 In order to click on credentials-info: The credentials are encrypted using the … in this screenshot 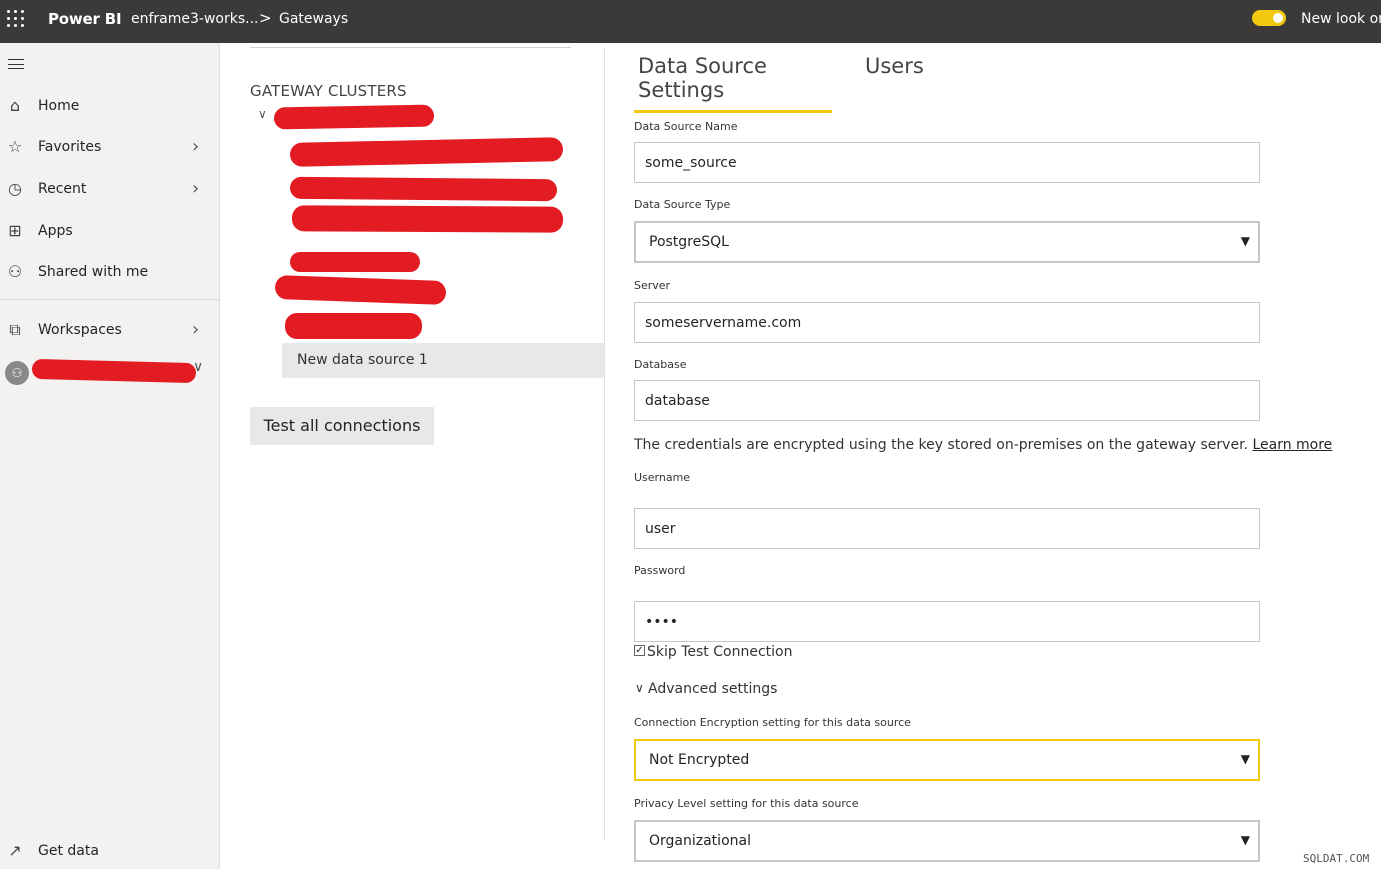, I will do `click(983, 445)`.